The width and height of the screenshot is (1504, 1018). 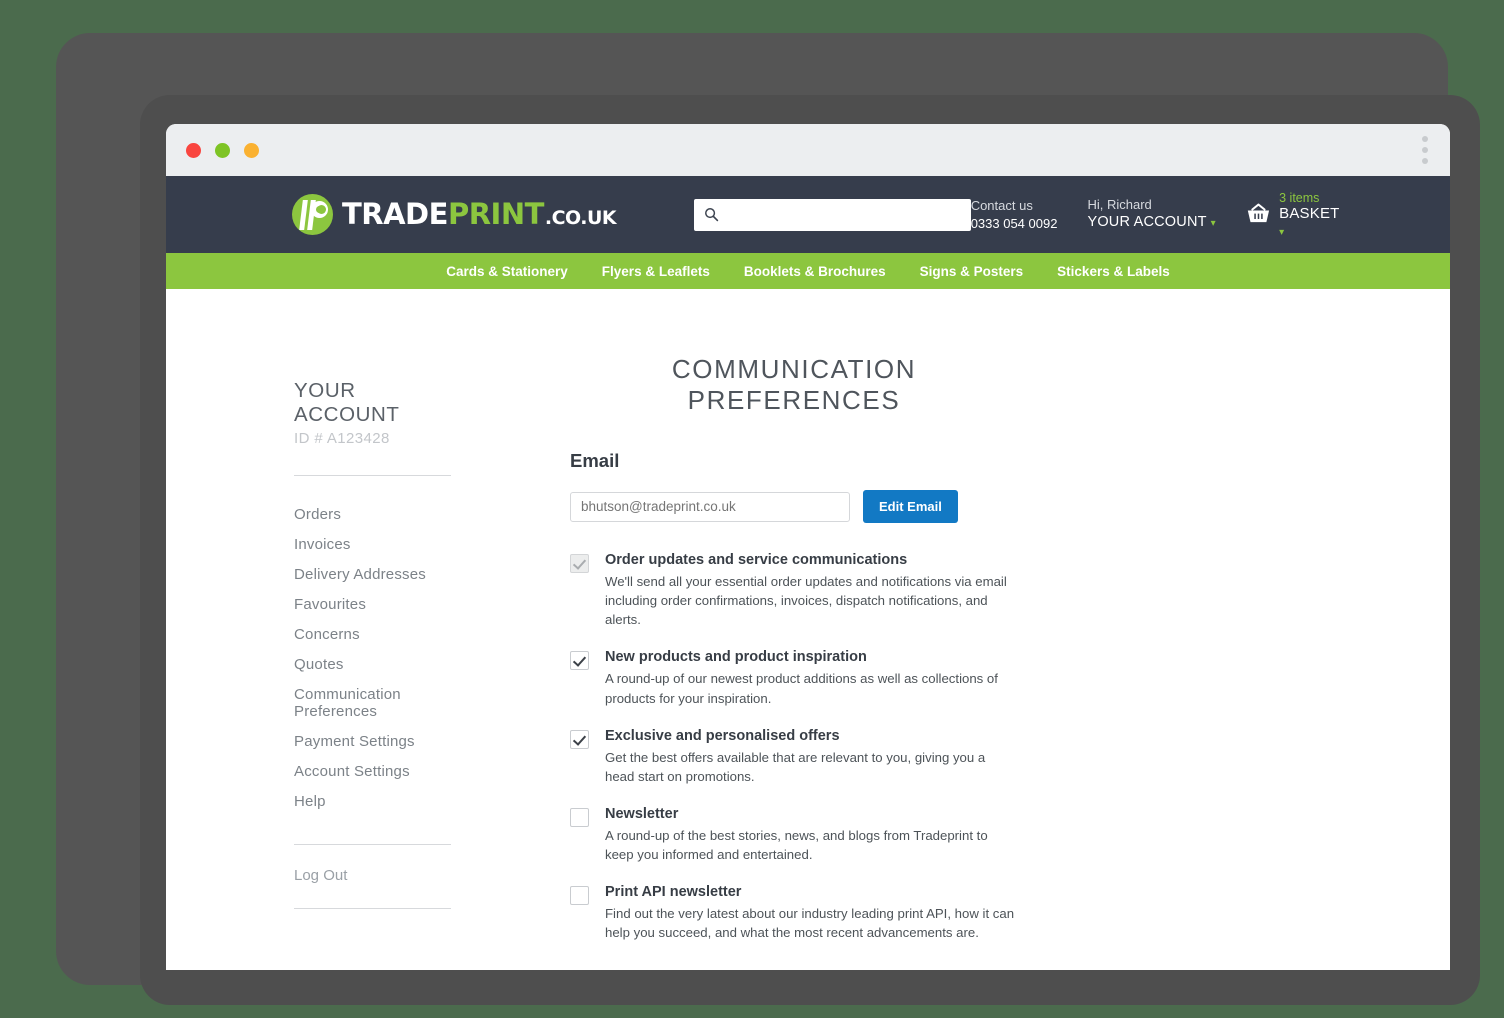 I want to click on preference-label: New products and product inspiration, so click(x=736, y=657).